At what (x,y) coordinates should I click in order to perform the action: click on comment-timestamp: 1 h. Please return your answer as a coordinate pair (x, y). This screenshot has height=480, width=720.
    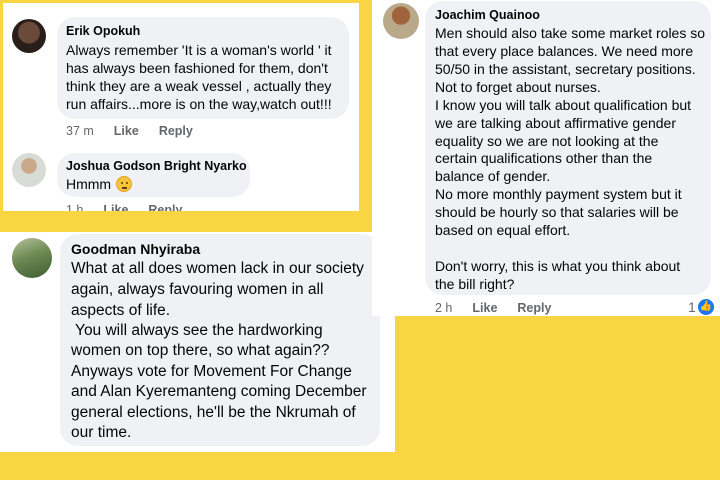
    Looking at the image, I should click on (74, 207).